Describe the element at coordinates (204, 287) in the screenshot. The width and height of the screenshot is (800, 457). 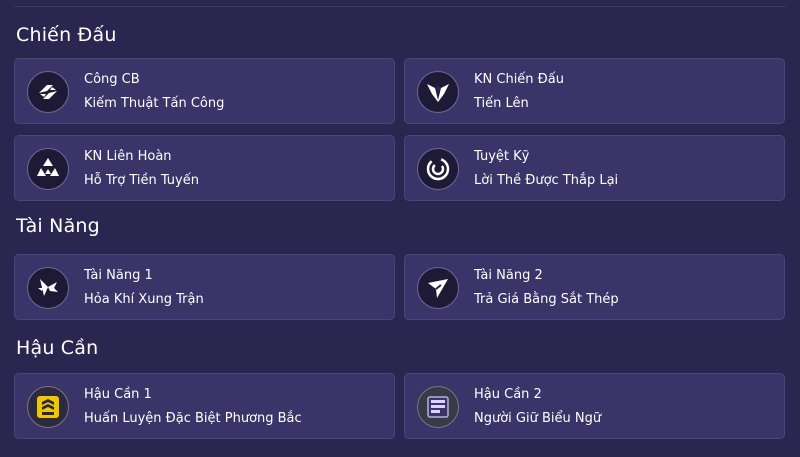
I see `talent-card-1: Tài Năng 1 Hỏa Khí Xung Trận` at that location.